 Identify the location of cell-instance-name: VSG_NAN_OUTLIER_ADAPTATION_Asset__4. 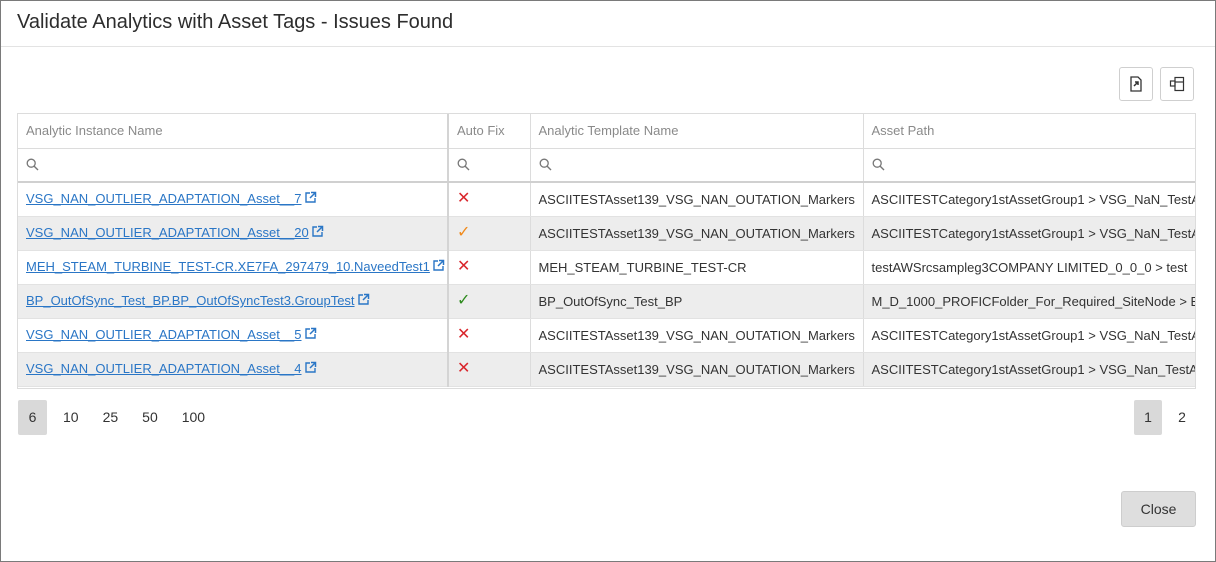
(233, 369).